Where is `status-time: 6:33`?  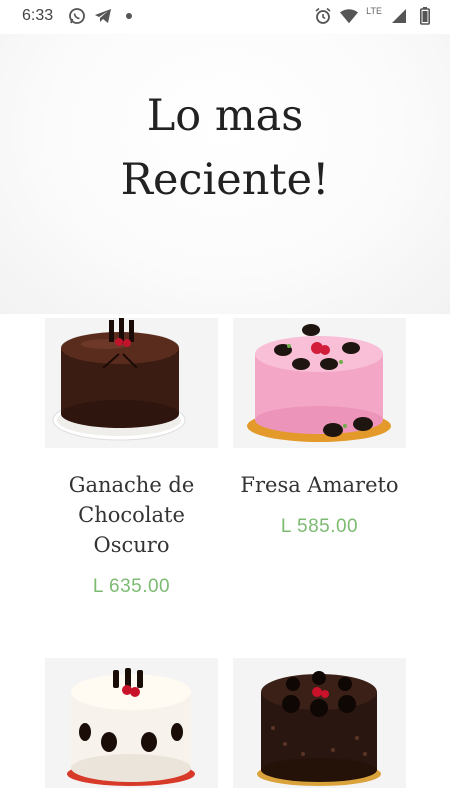 status-time: 6:33 is located at coordinates (38, 15).